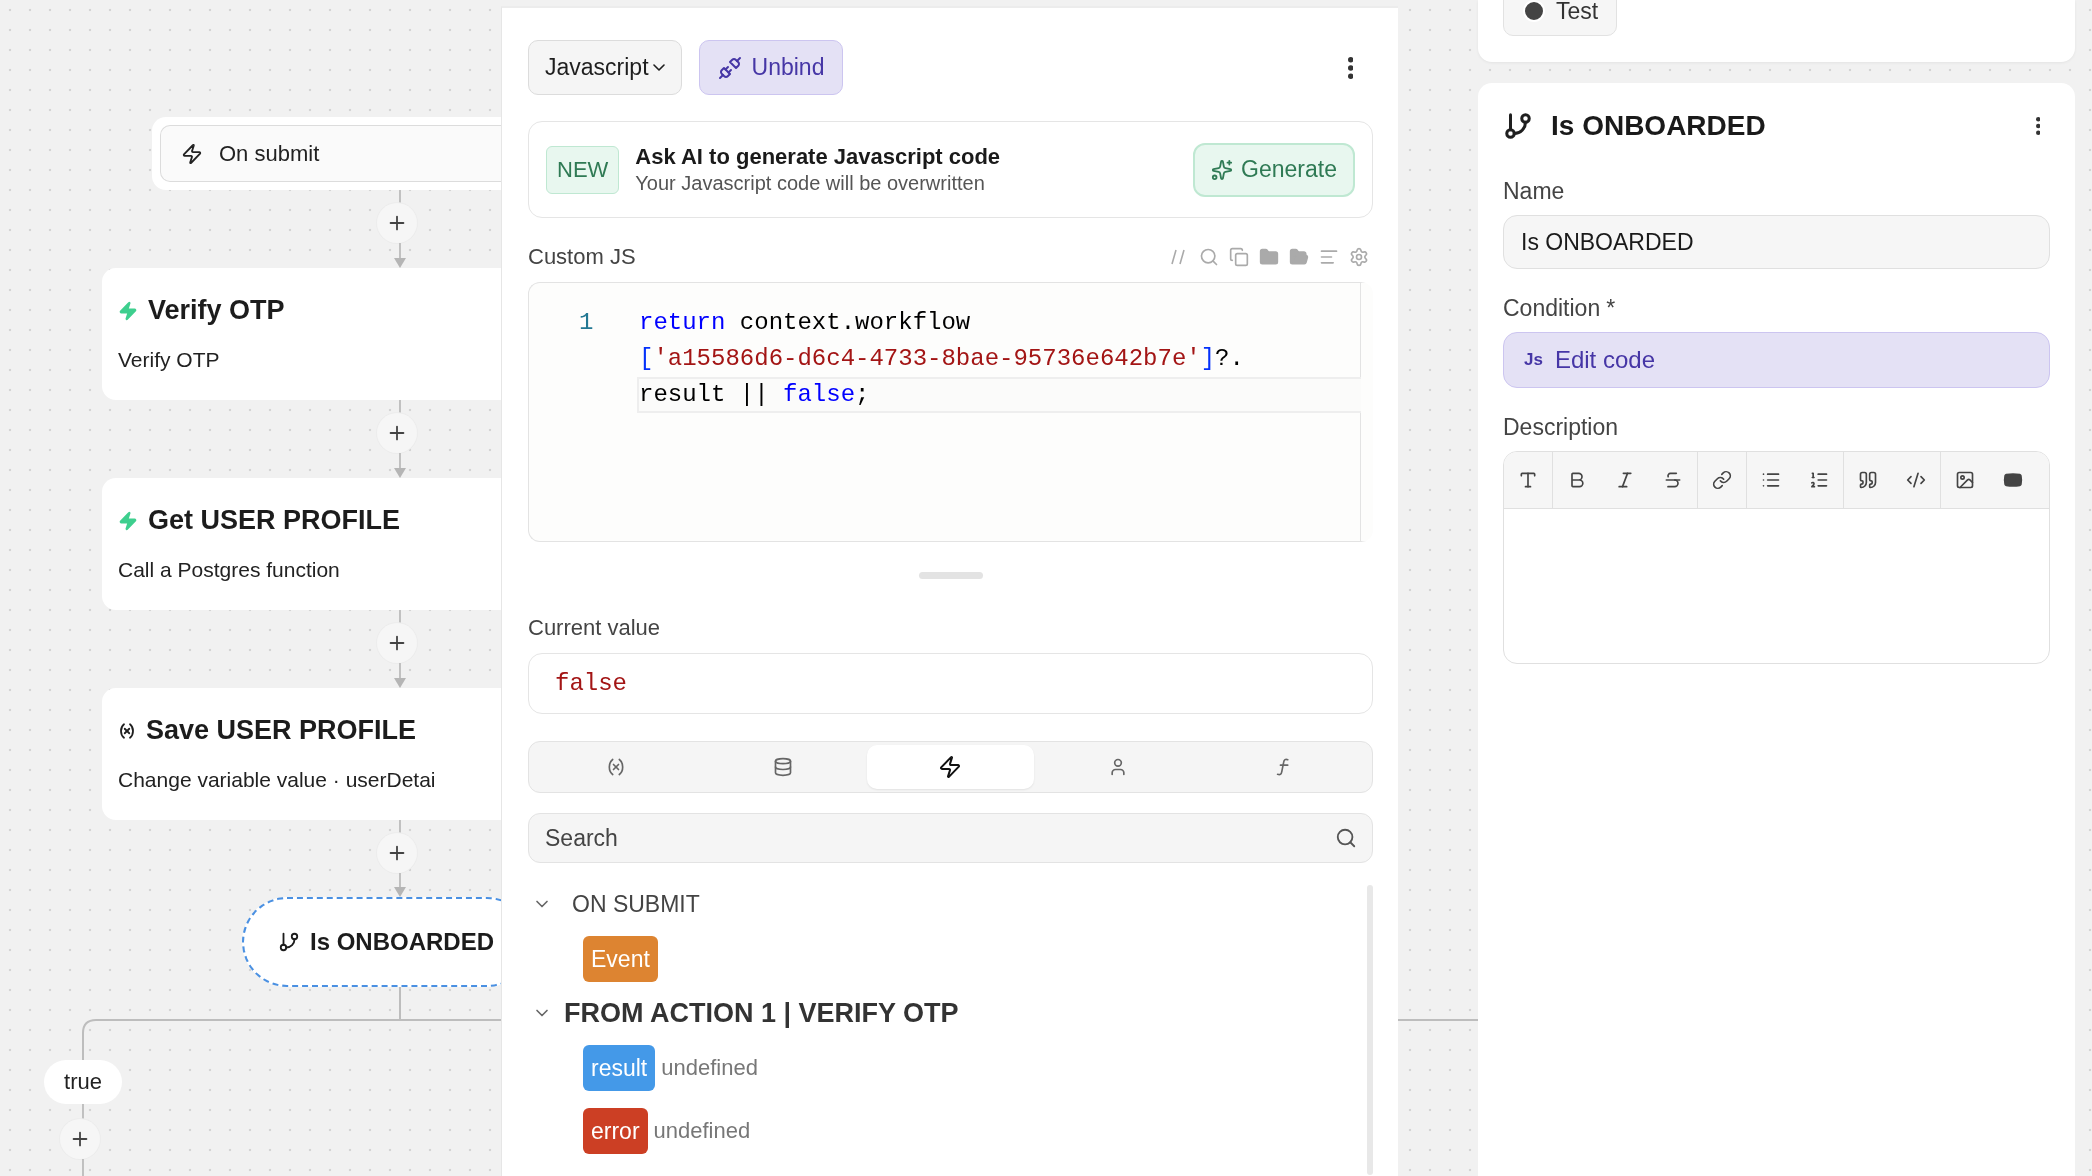 This screenshot has width=2092, height=1176. I want to click on field-label: Condition, so click(1552, 308).